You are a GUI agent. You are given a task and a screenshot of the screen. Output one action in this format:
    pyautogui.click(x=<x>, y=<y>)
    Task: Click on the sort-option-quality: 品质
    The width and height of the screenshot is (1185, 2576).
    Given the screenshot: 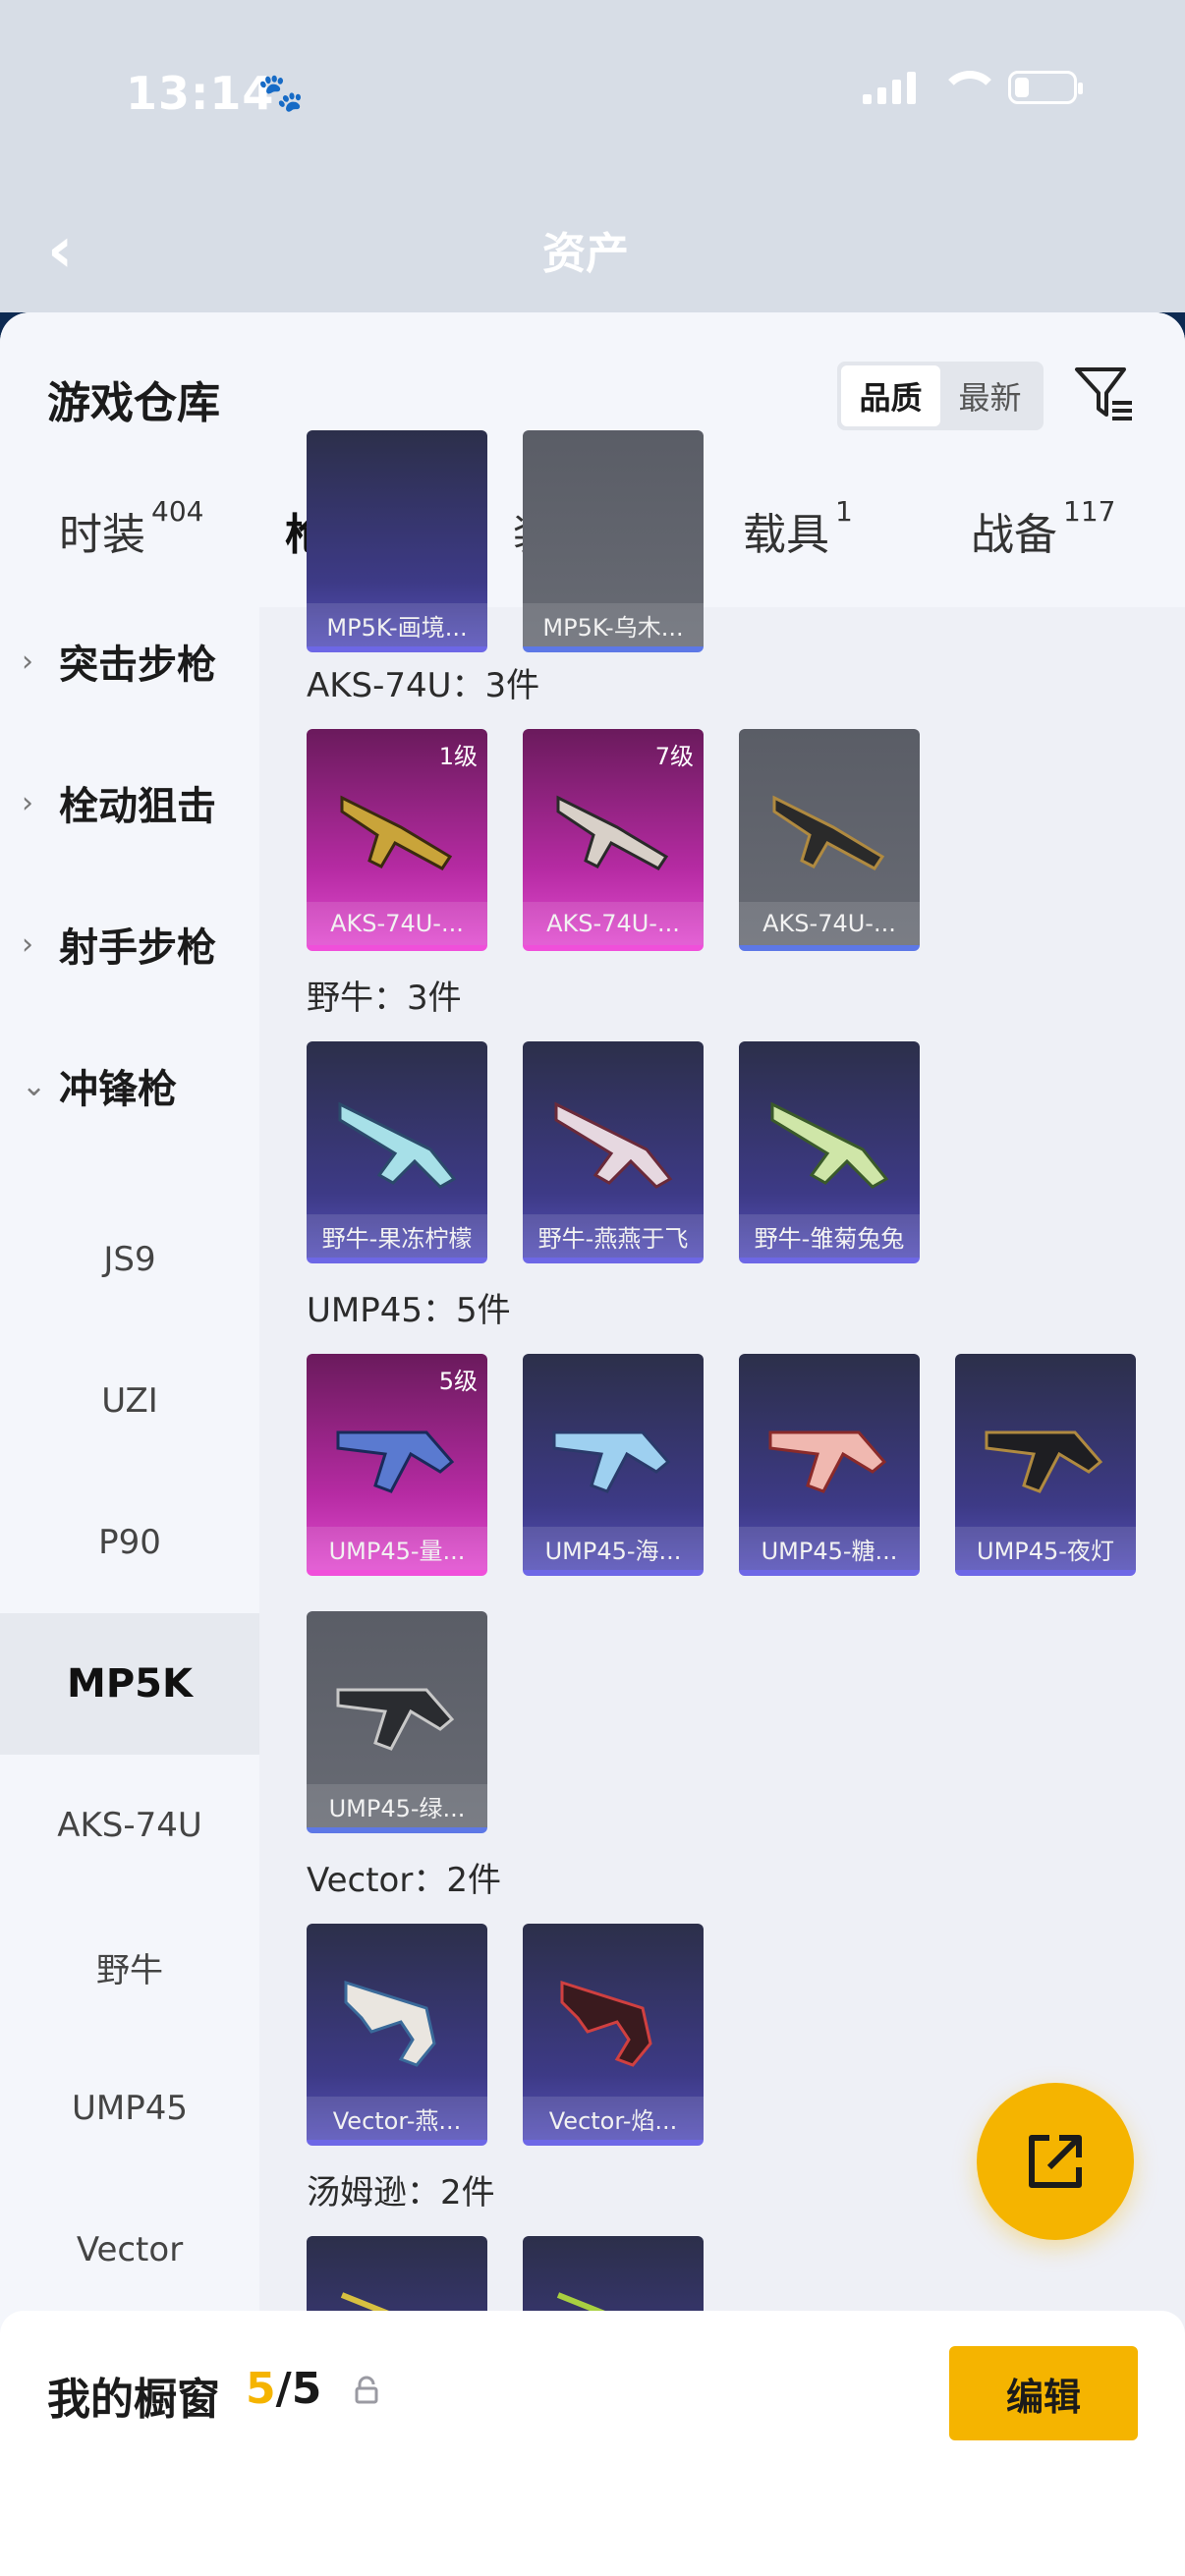 What is the action you would take?
    pyautogui.click(x=891, y=395)
    